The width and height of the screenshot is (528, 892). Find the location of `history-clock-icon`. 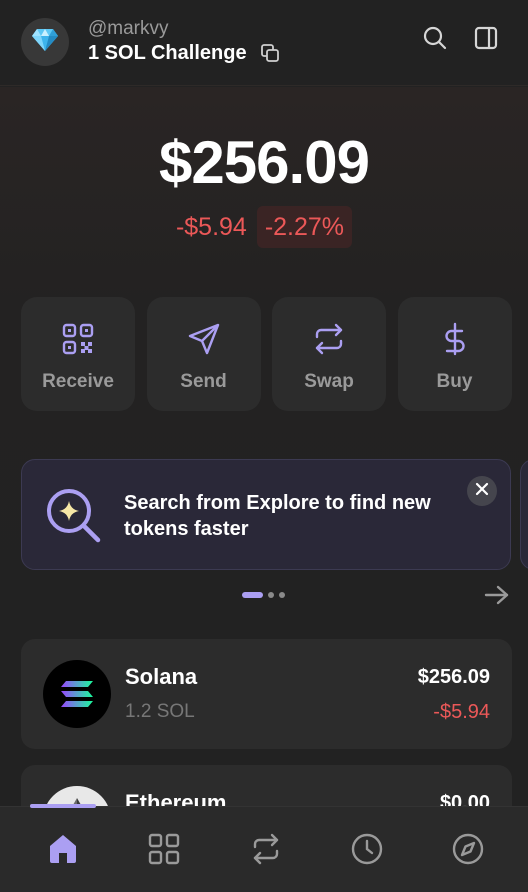

history-clock-icon is located at coordinates (367, 851).